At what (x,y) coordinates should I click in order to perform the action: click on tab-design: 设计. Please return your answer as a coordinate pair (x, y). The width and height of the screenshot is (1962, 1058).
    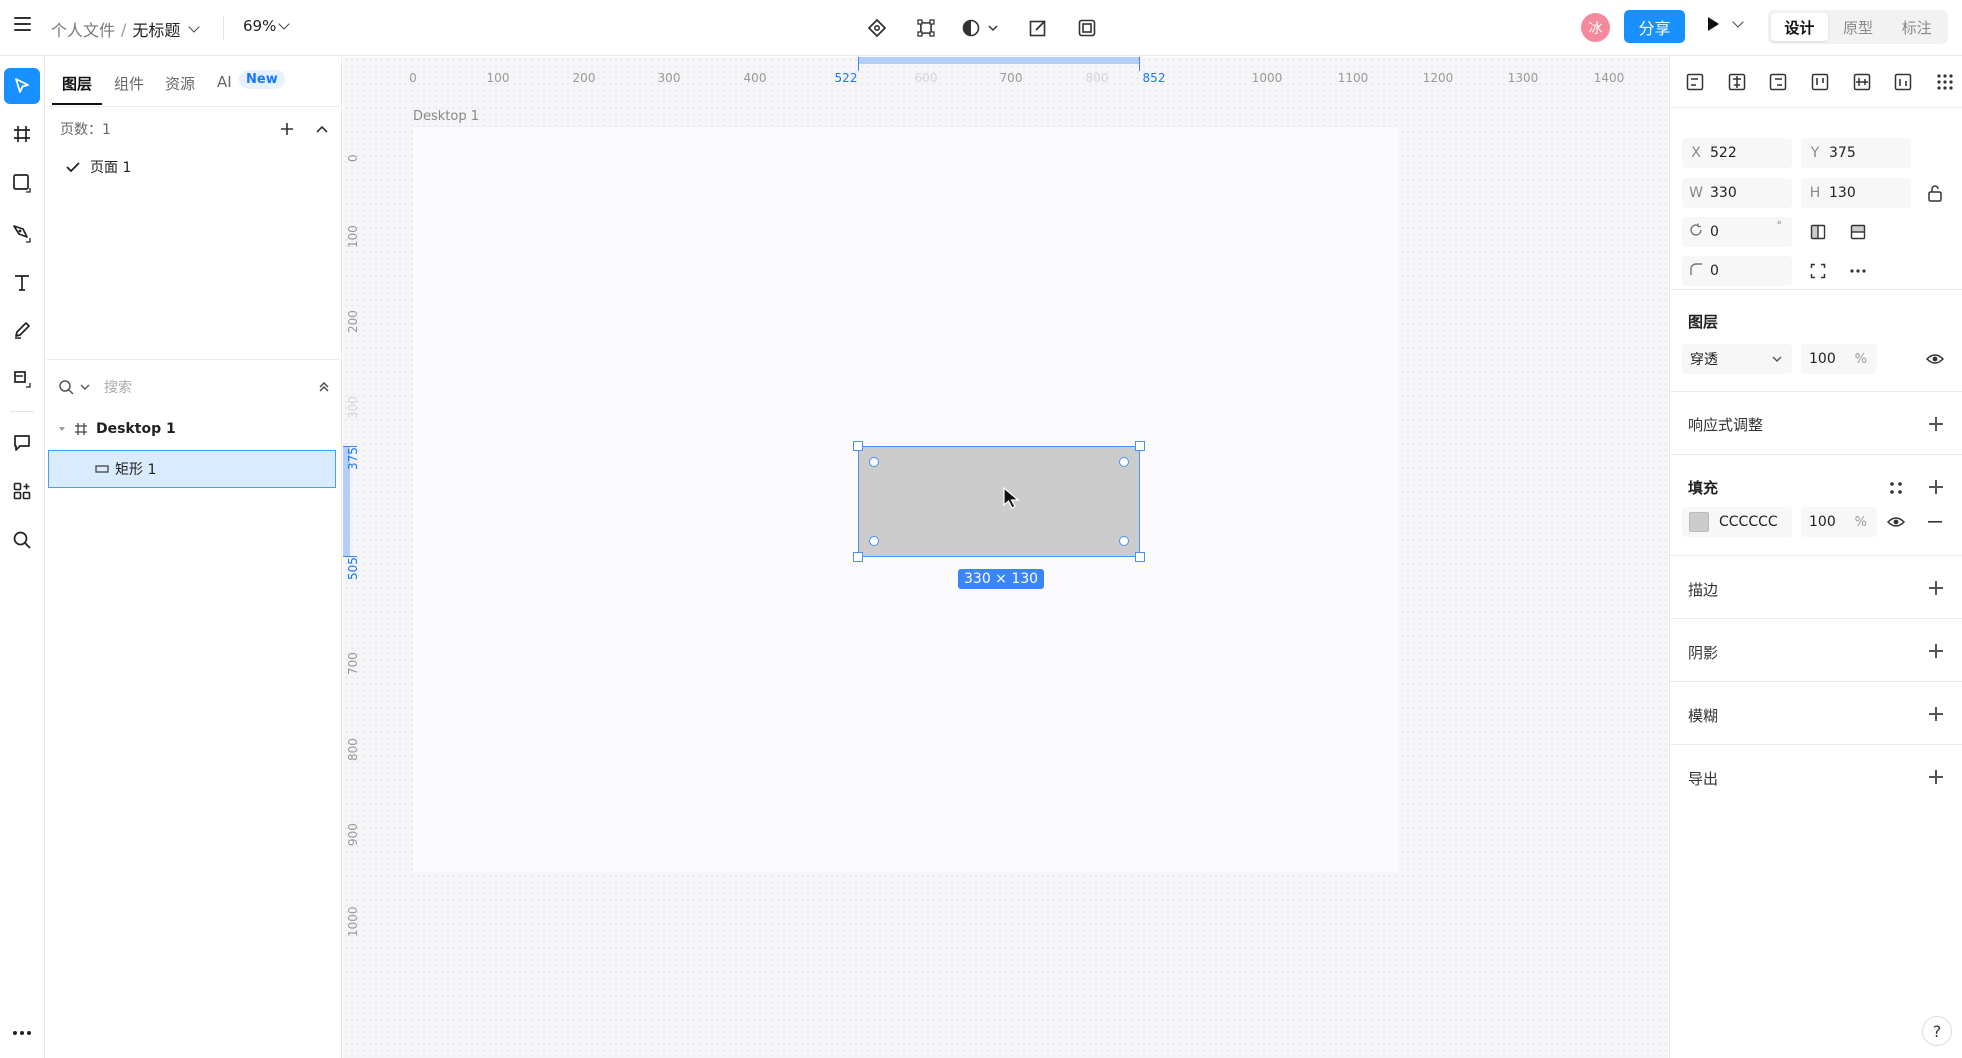
    Looking at the image, I should click on (1799, 27).